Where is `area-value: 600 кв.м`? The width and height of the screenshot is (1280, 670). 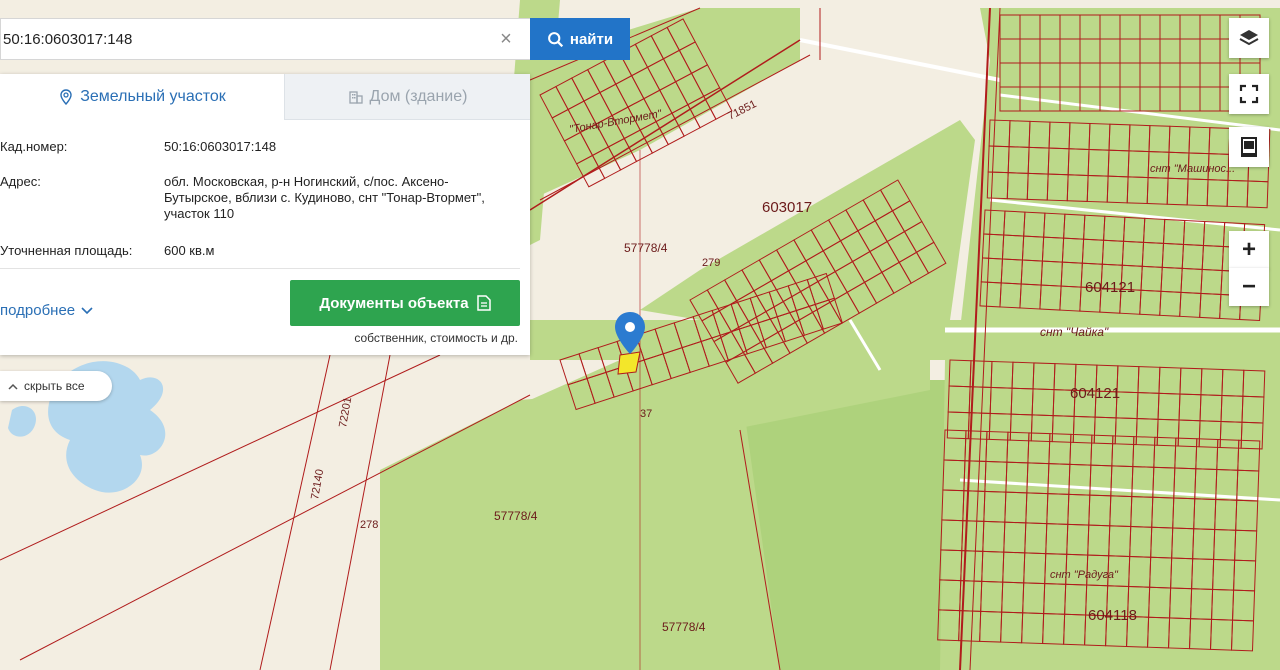
area-value: 600 кв.м is located at coordinates (189, 250).